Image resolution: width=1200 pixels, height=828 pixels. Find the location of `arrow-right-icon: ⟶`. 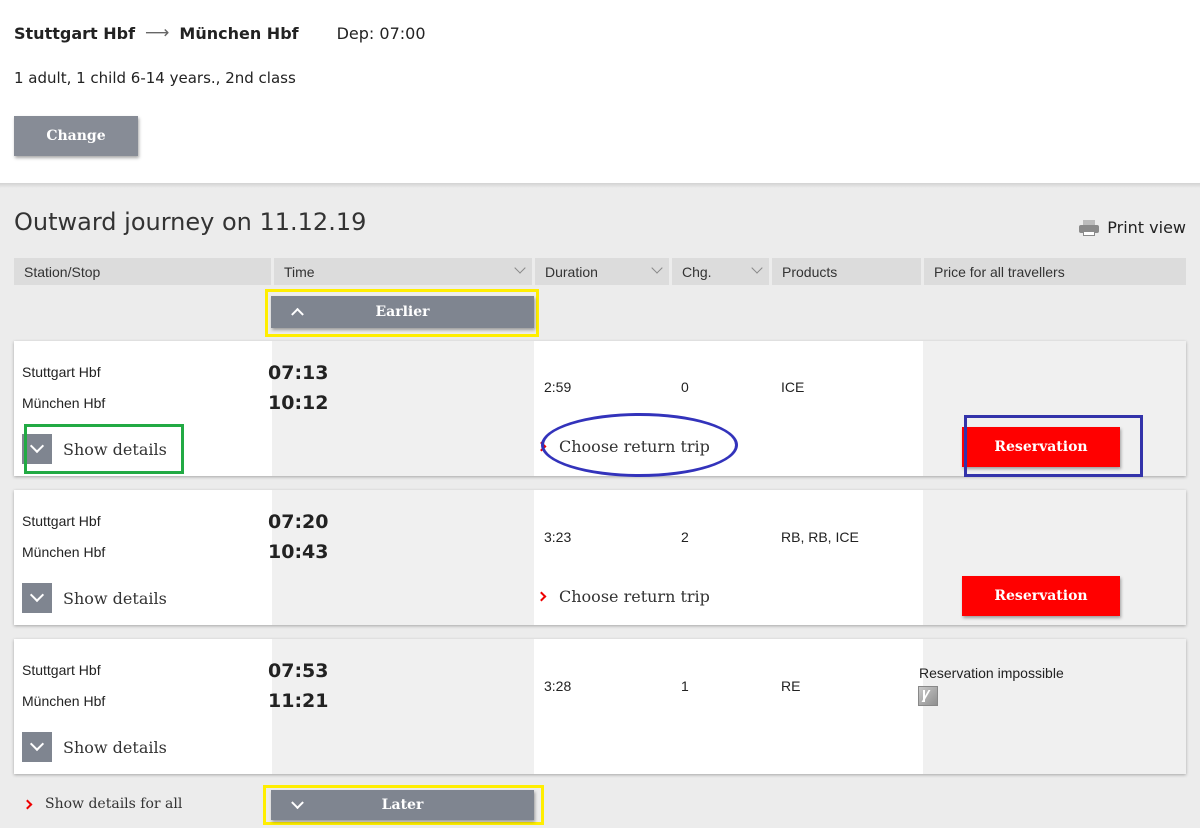

arrow-right-icon: ⟶ is located at coordinates (157, 33).